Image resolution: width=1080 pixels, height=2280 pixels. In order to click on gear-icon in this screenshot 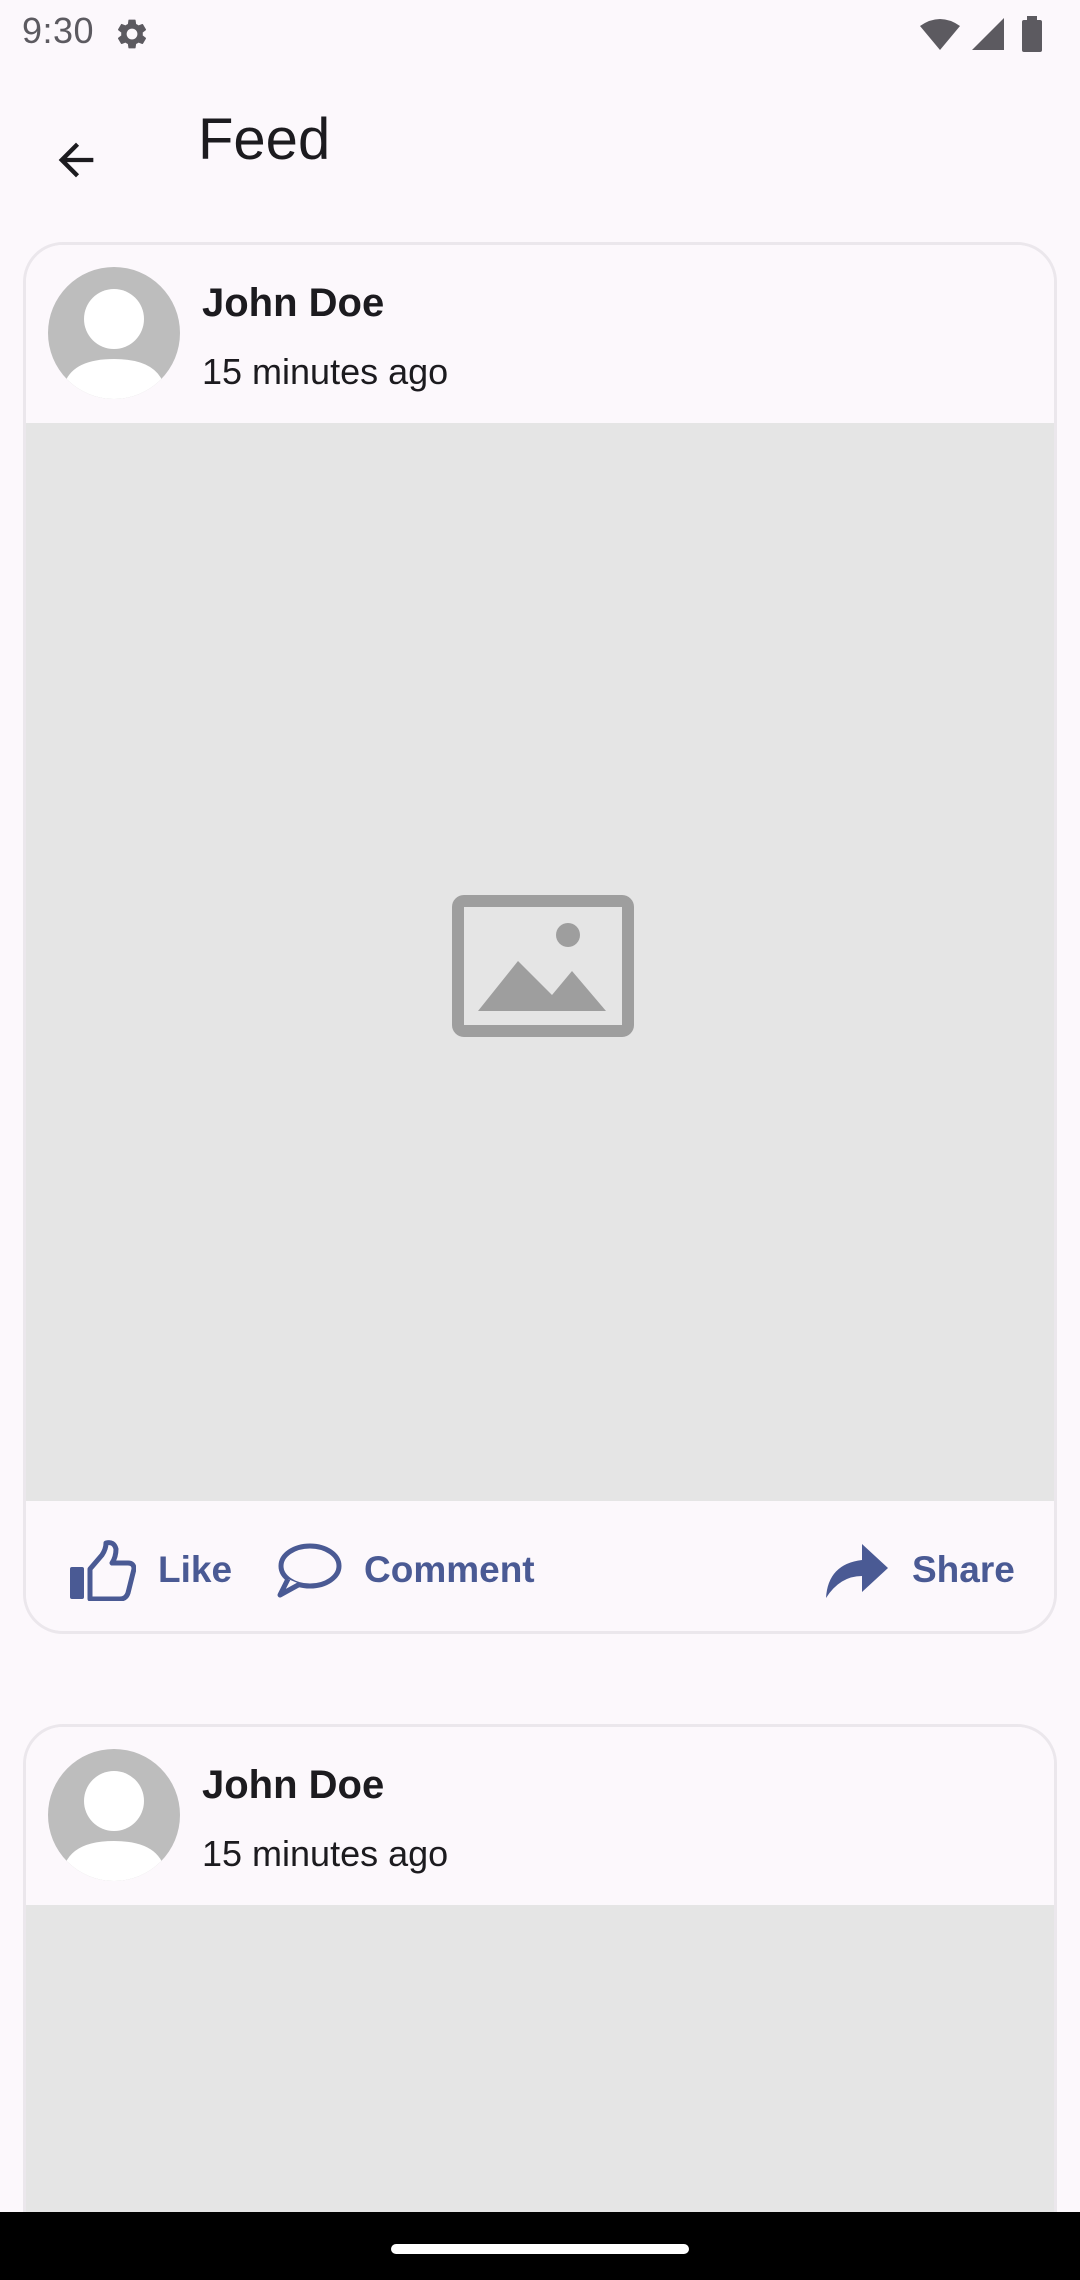, I will do `click(132, 34)`.